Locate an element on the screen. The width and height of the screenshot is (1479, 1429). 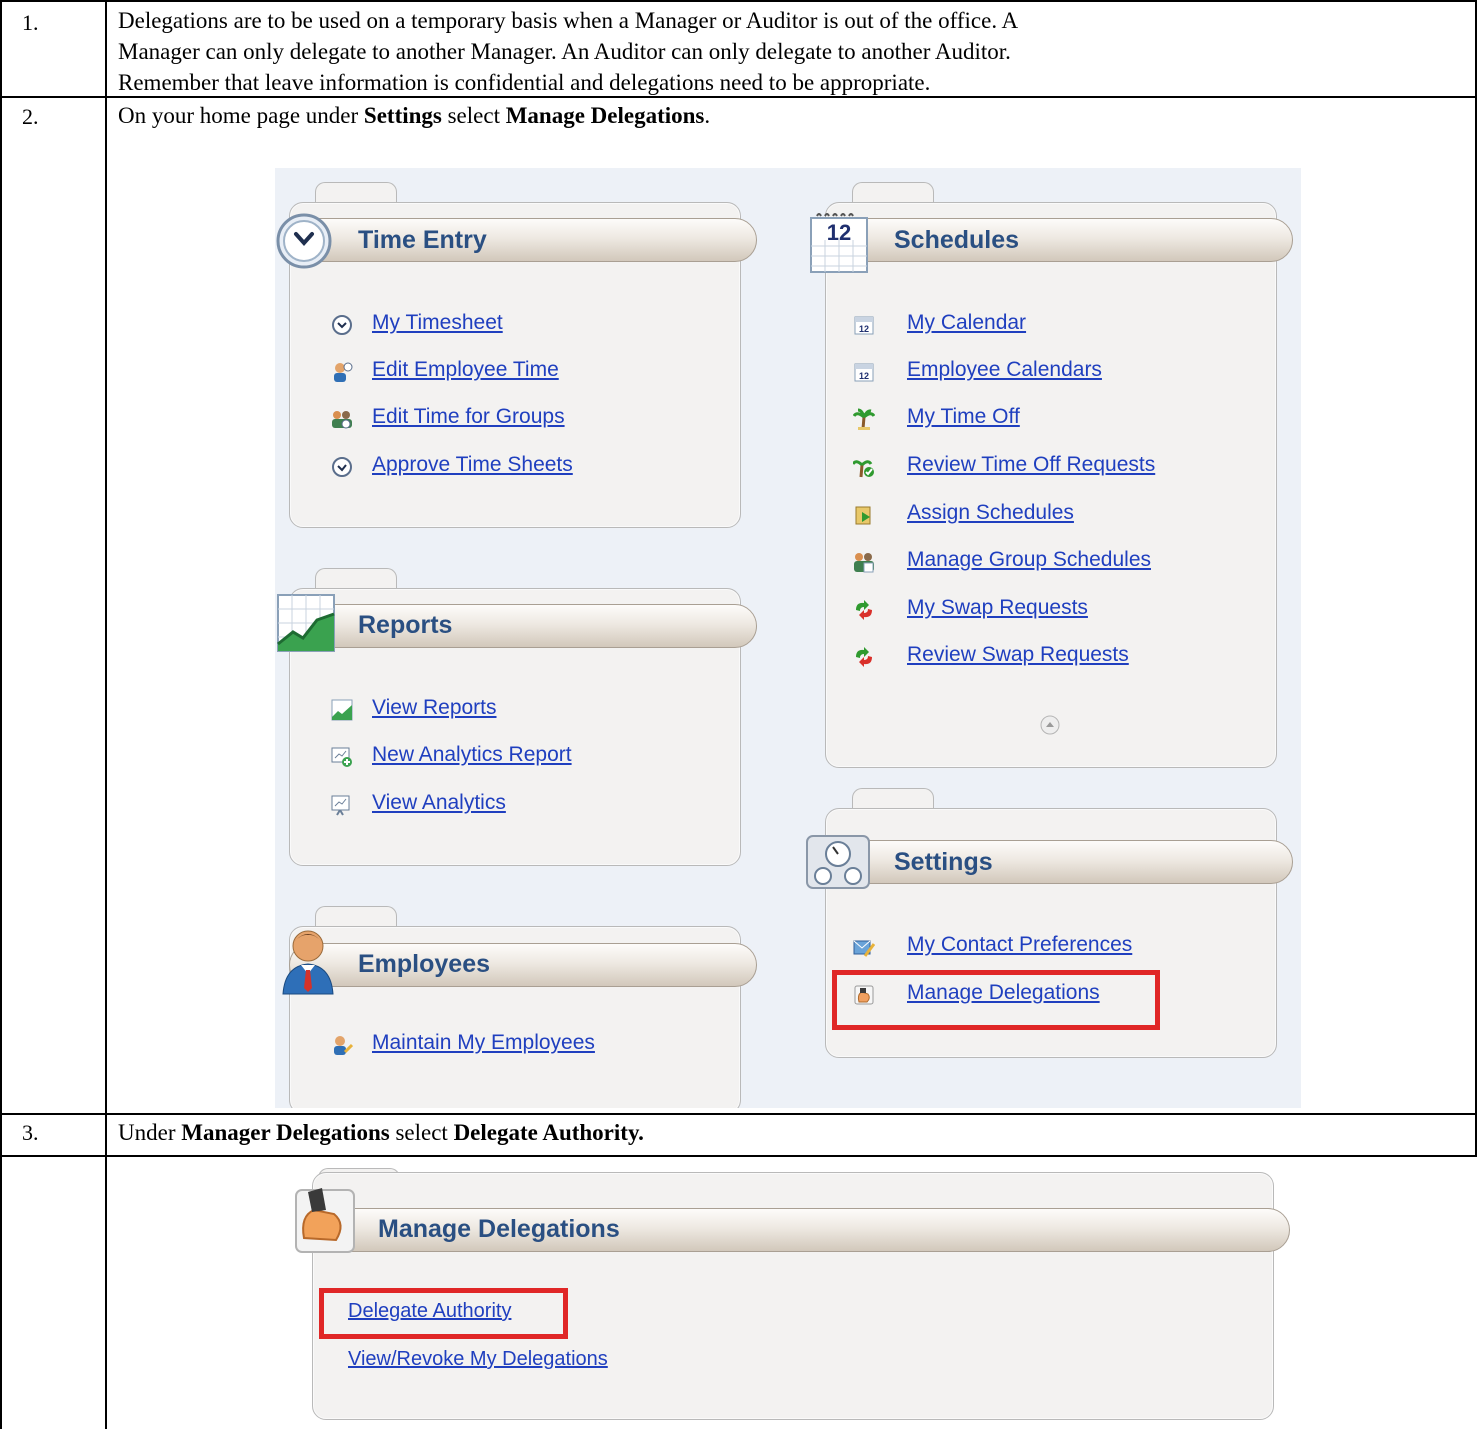
step-3-manager-delegations-label: Manager Delegations is located at coordinates (285, 1132).